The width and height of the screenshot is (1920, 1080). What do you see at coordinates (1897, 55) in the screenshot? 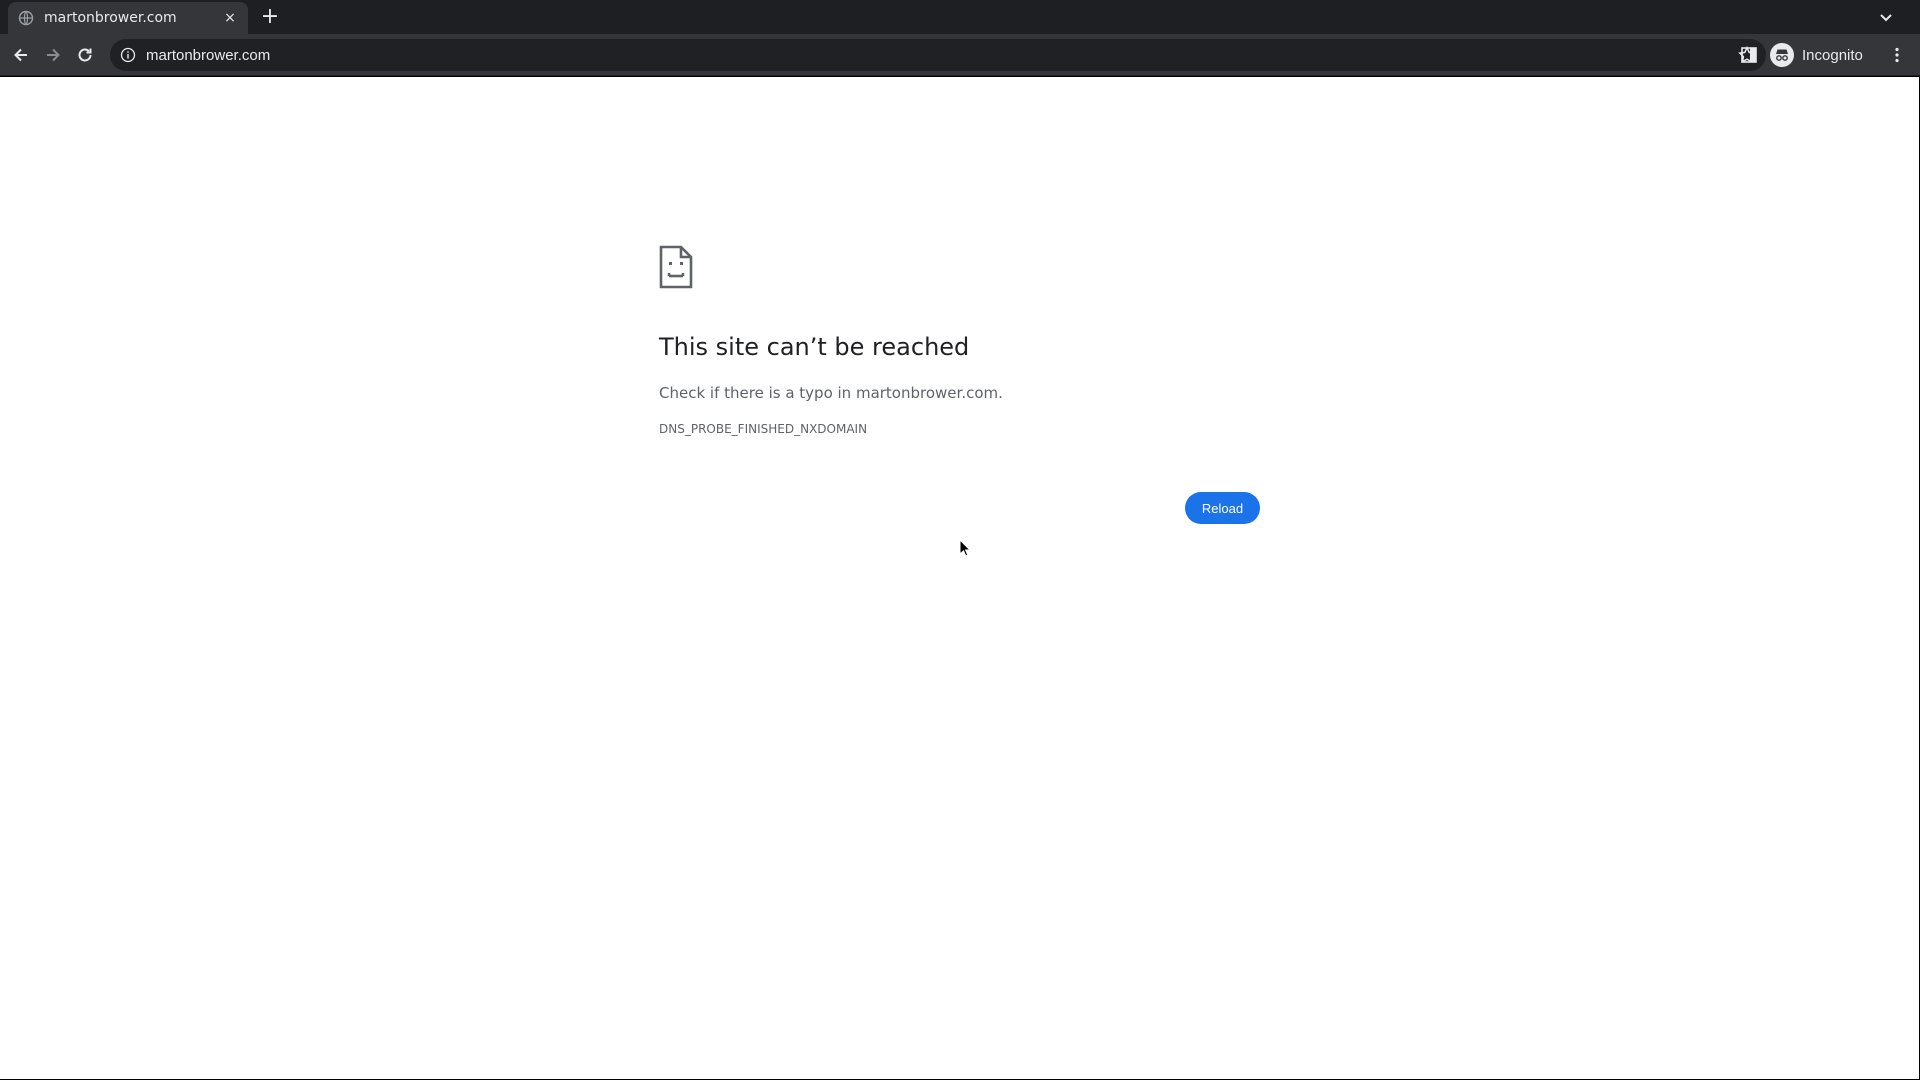
I see `kebab-menu-icon` at bounding box center [1897, 55].